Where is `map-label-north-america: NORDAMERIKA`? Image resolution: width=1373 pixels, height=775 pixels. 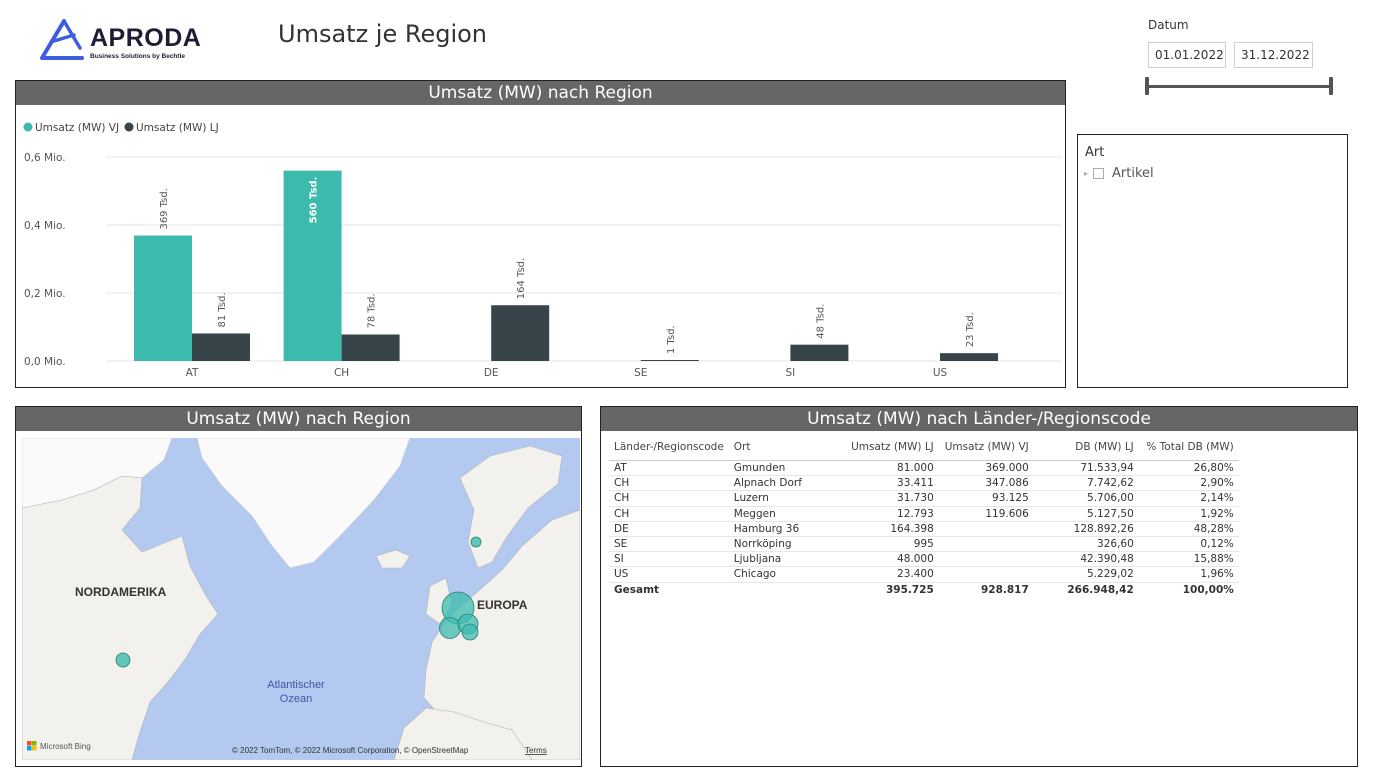 map-label-north-america: NORDAMERIKA is located at coordinates (121, 592).